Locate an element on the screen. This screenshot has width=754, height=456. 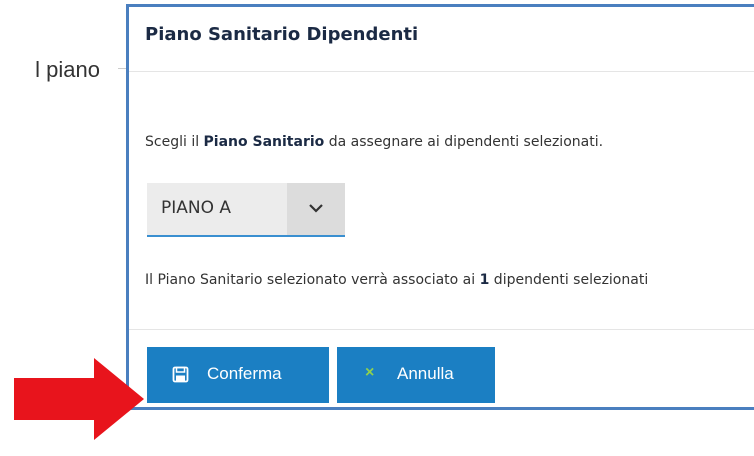
confirm-button: Conferma is located at coordinates (238, 375).